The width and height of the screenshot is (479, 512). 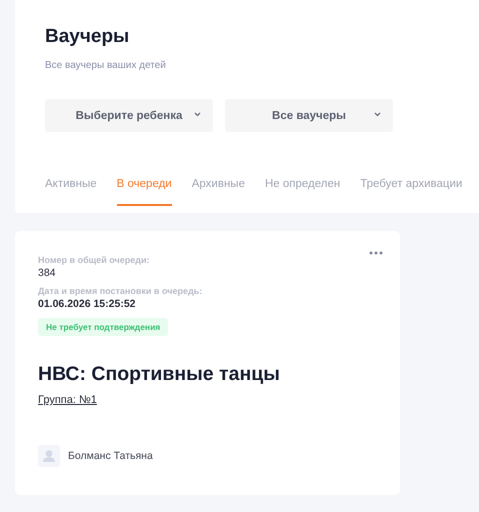 I want to click on more-icon, so click(x=376, y=253).